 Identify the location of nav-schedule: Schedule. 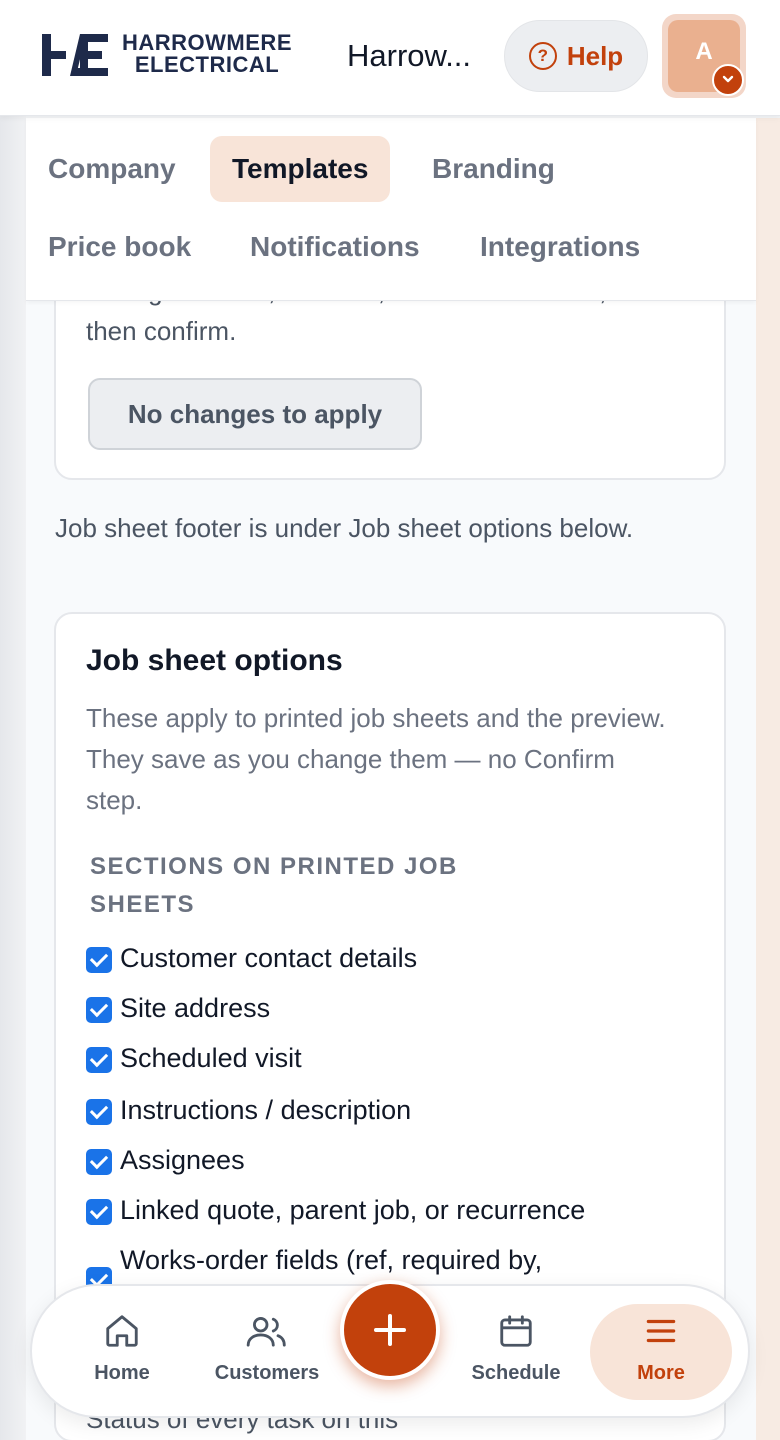
(516, 1353).